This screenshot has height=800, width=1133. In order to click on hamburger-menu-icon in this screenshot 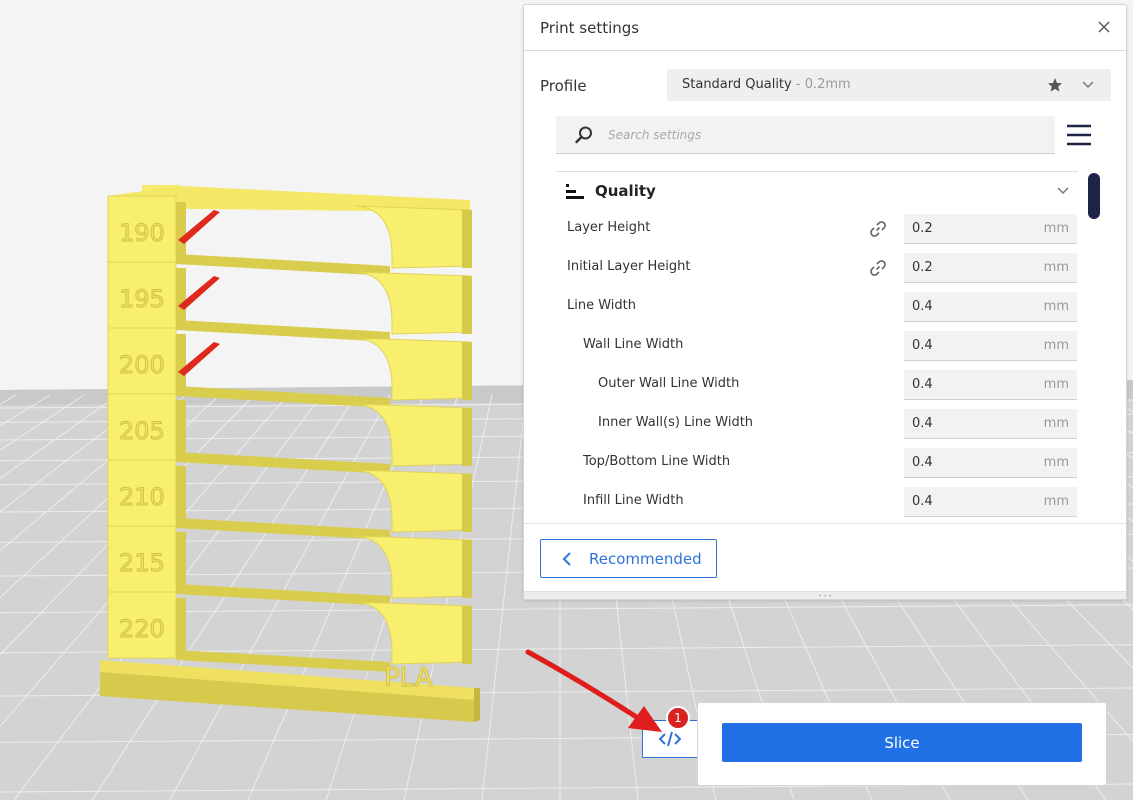, I will do `click(1079, 135)`.